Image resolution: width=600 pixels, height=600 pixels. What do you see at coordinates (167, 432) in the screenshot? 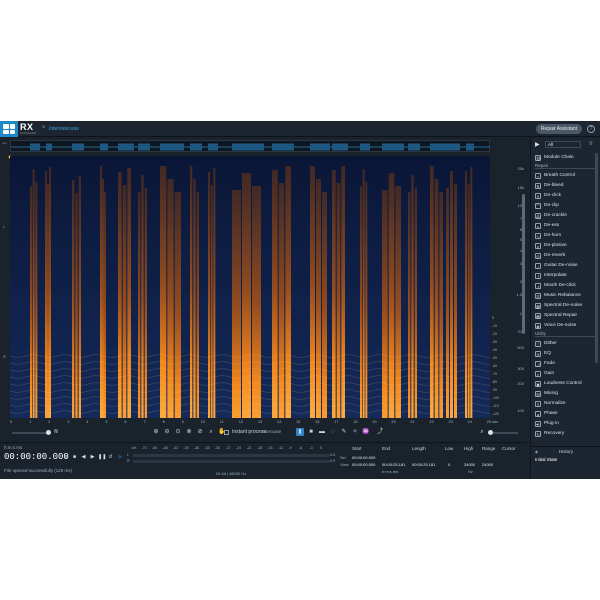
I see `zoom-out-icon: ⊖` at bounding box center [167, 432].